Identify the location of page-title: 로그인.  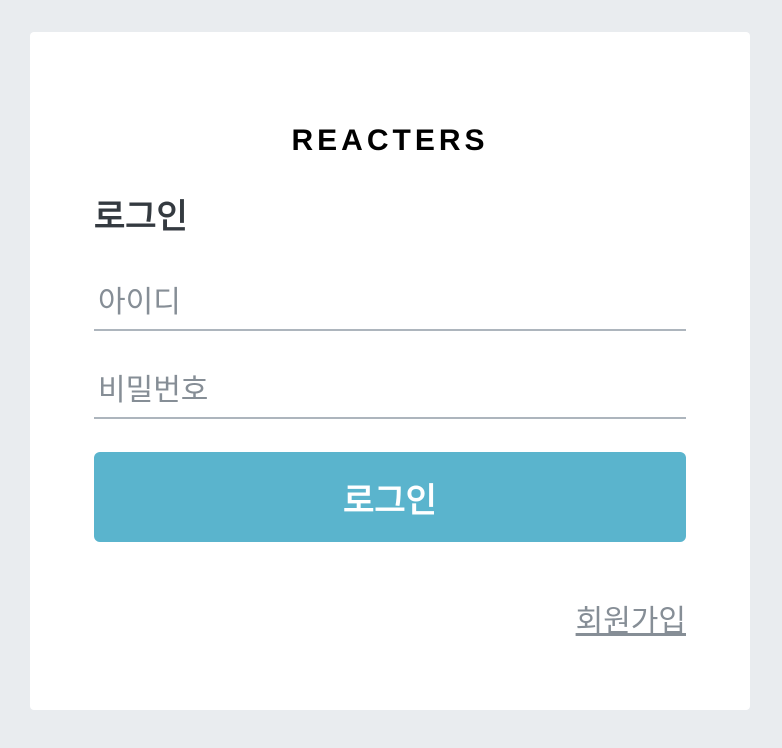
(141, 217).